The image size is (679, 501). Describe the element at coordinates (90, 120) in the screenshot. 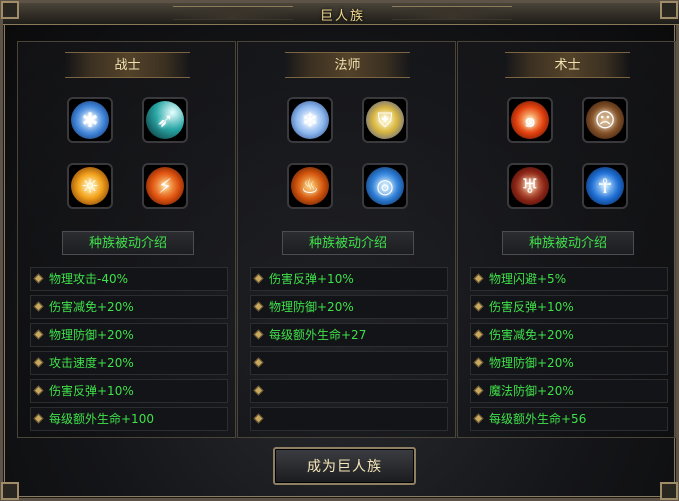

I see `ice-burst-icon: ✱` at that location.